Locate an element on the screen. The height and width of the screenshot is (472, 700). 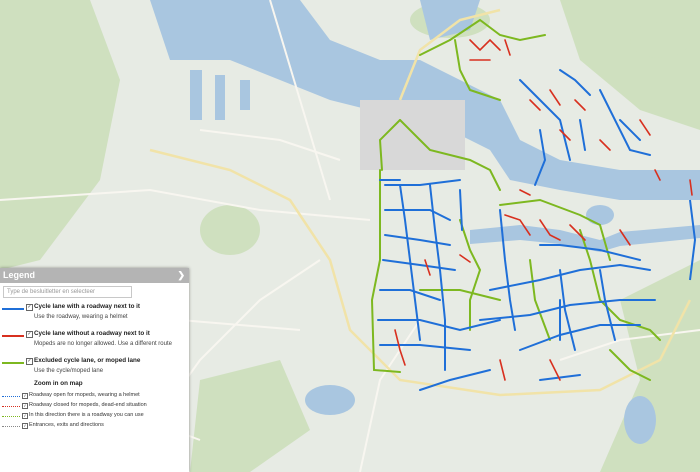
legend-header: Legend ❯ is located at coordinates (94, 275).